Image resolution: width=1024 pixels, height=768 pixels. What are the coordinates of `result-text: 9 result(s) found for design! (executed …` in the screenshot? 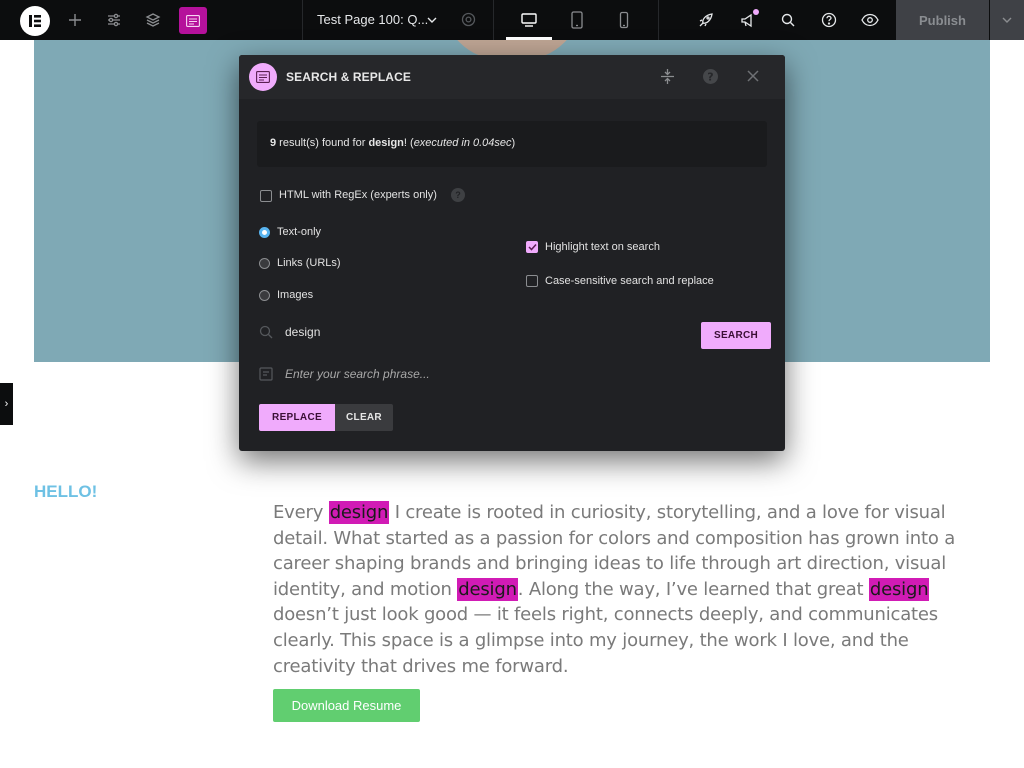 It's located at (393, 143).